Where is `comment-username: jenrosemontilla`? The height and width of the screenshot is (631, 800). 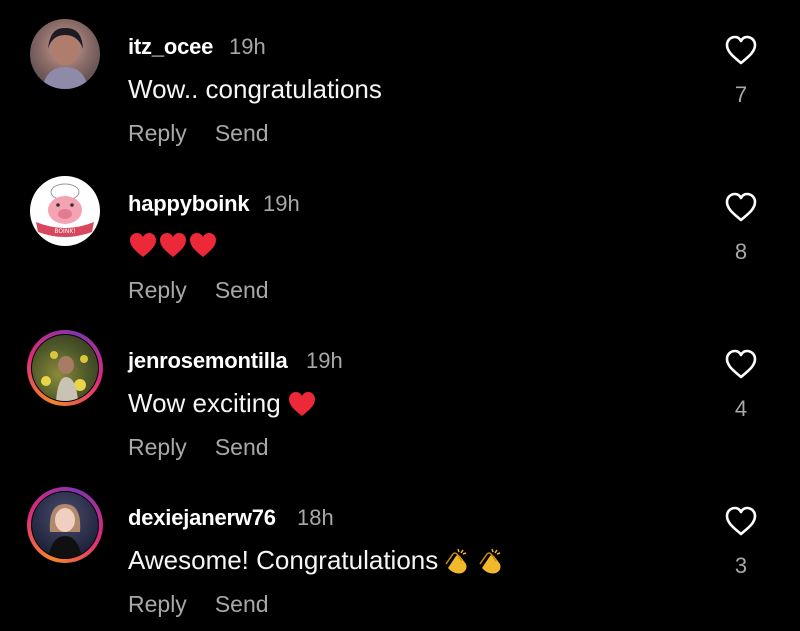
comment-username: jenrosemontilla is located at coordinates (208, 361).